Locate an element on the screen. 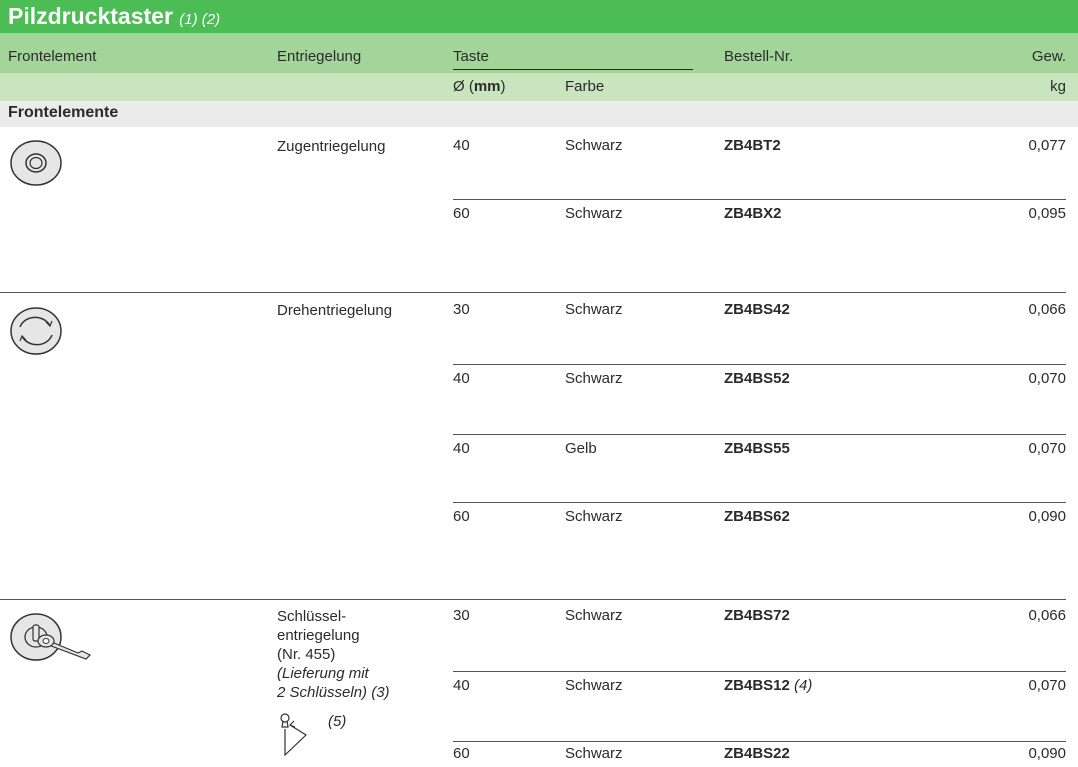  header-entriegelung: Entriegelung is located at coordinates (319, 56).